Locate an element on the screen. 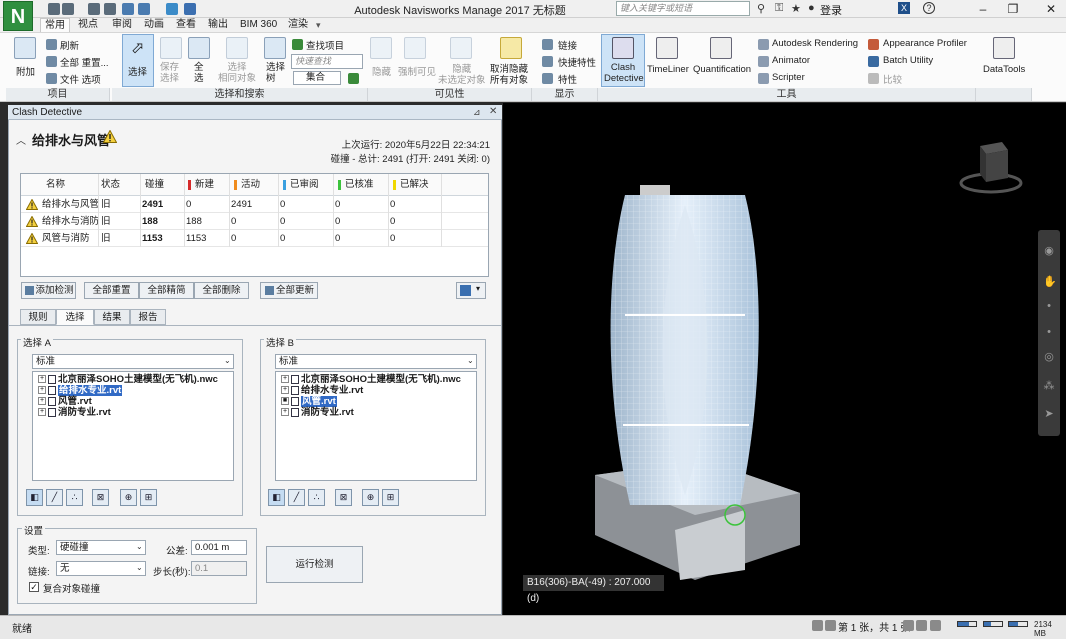 This screenshot has width=1066, height=639. append-icon is located at coordinates (25, 48).